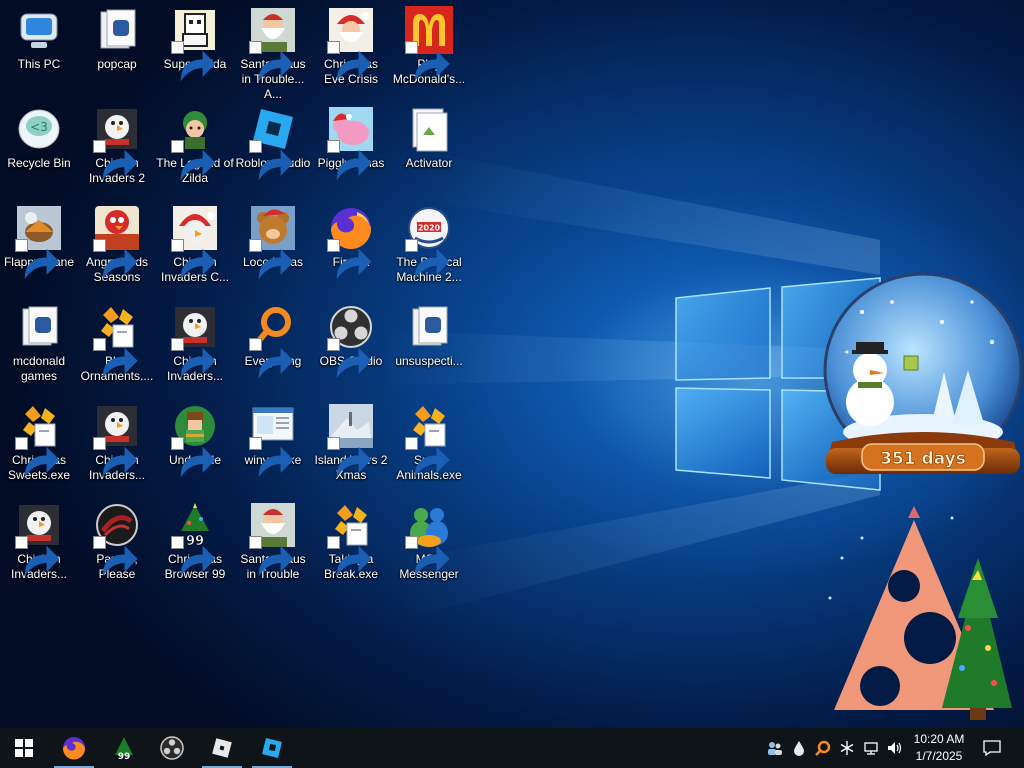  I want to click on taskbar-roblox, so click(222, 748).